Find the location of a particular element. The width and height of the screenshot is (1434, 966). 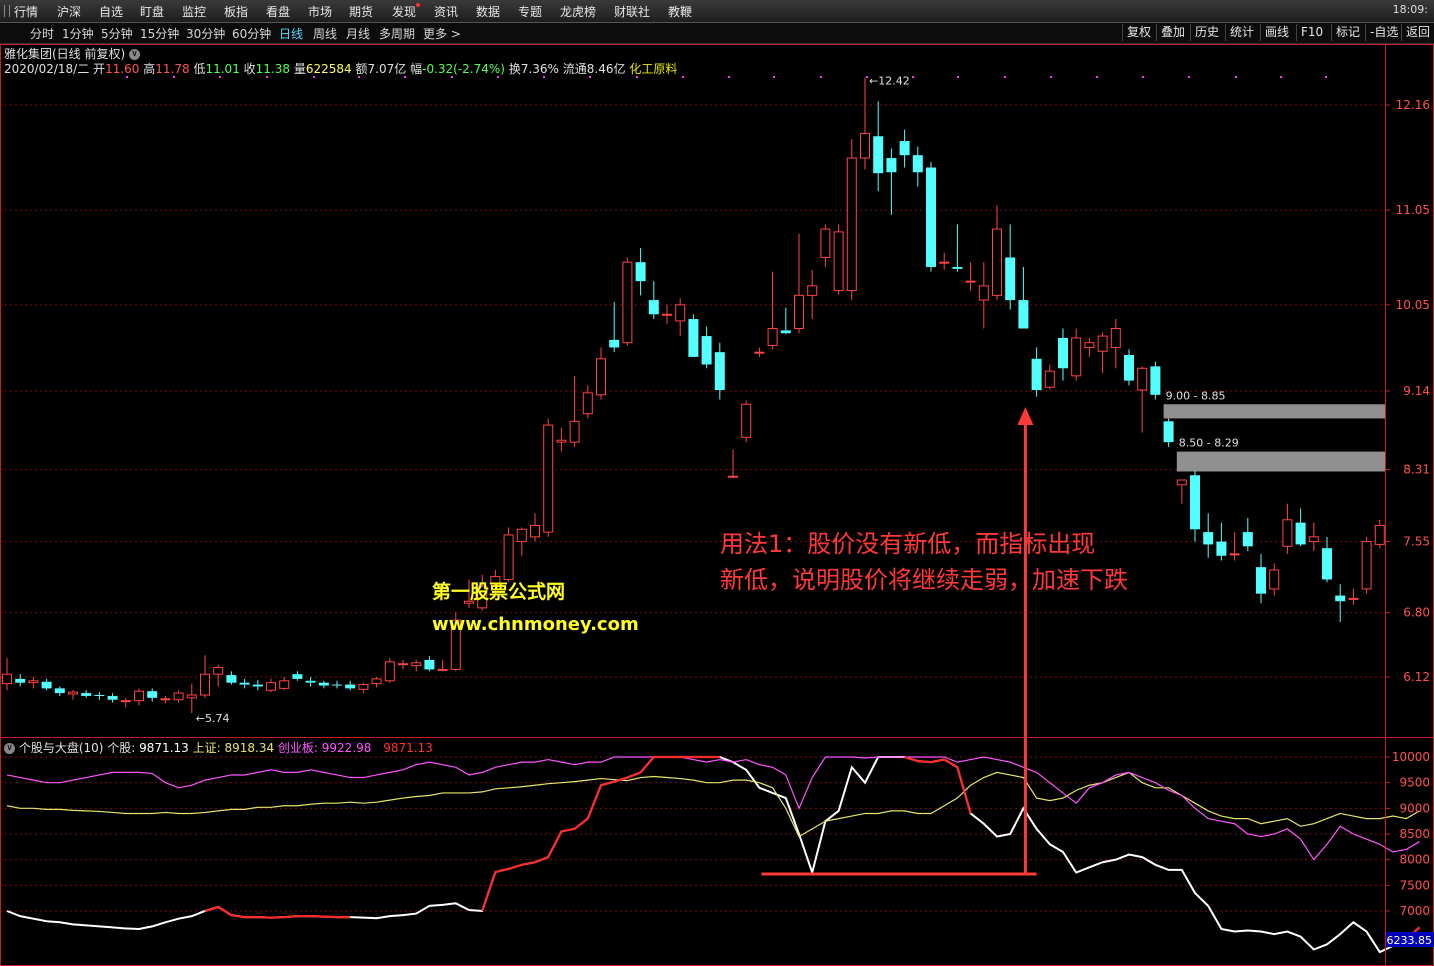

indicator-s2-label: 上证: is located at coordinates (208, 748).